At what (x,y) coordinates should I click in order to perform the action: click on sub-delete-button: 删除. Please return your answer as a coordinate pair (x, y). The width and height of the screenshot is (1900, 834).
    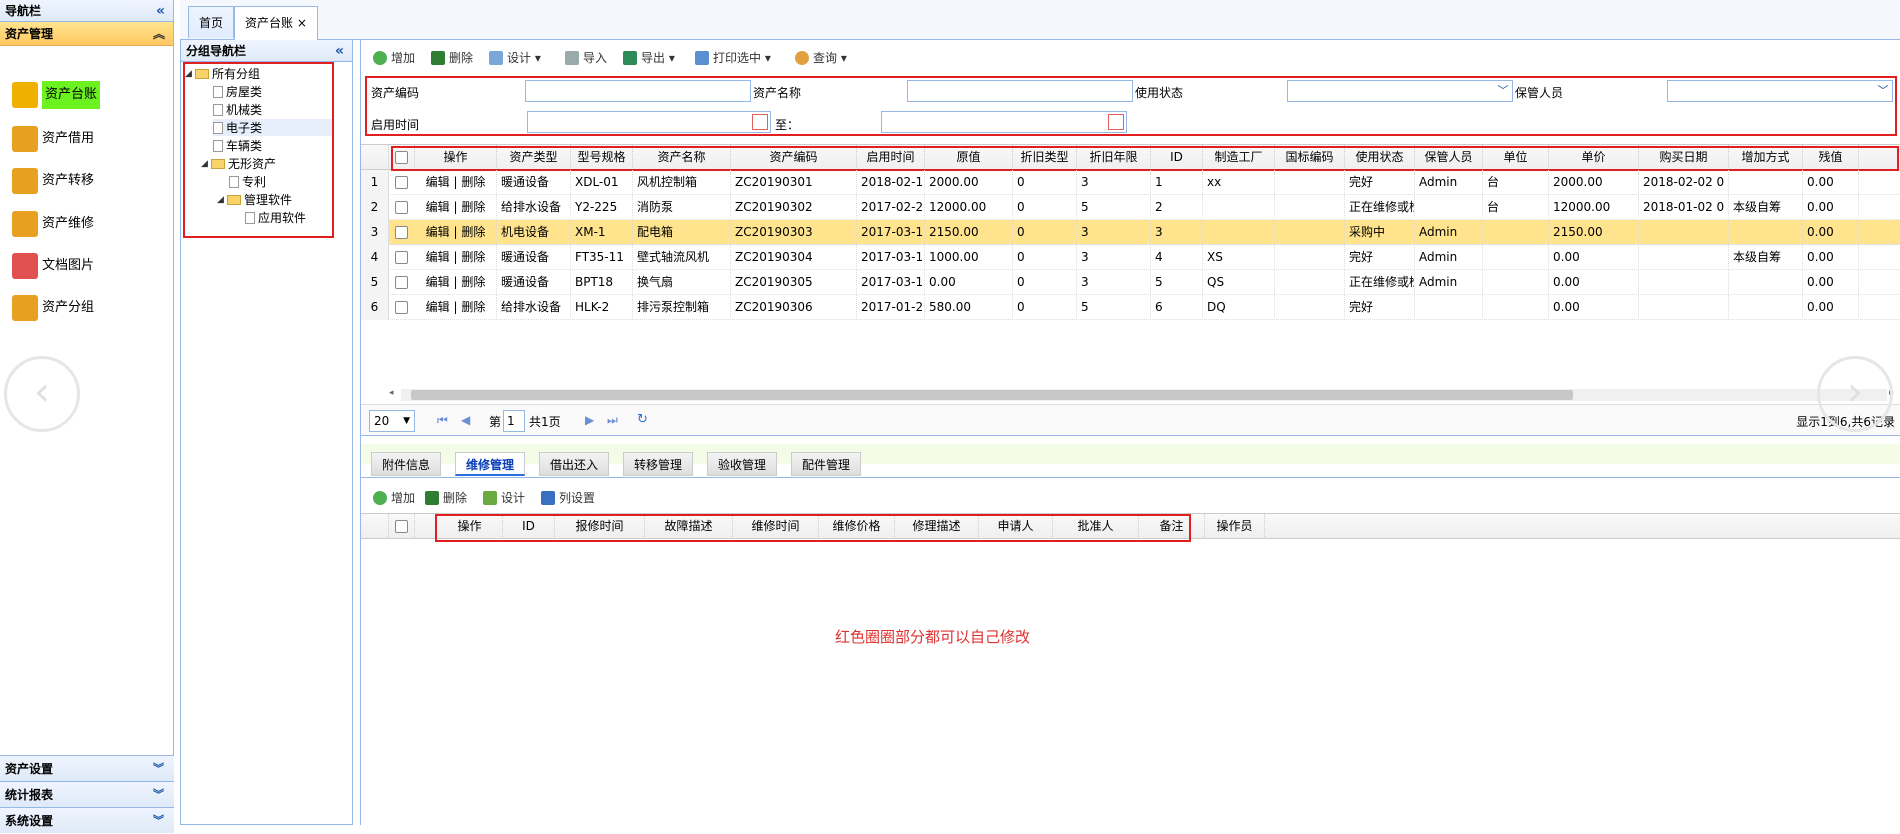
    Looking at the image, I should click on (446, 498).